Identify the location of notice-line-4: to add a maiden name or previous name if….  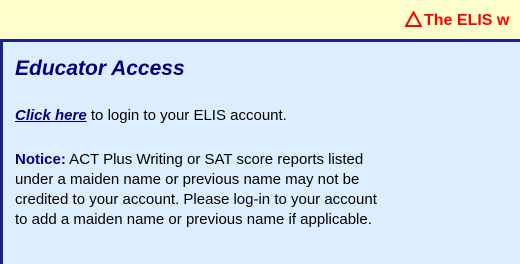
(193, 219).